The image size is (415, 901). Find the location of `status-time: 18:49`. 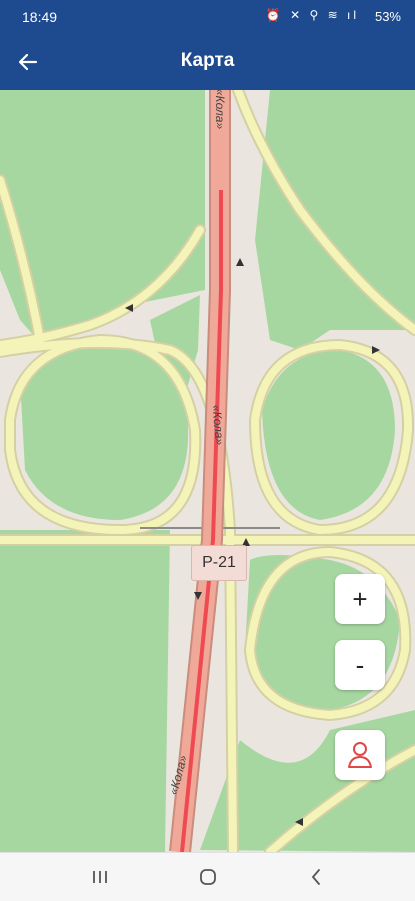

status-time: 18:49 is located at coordinates (40, 17).